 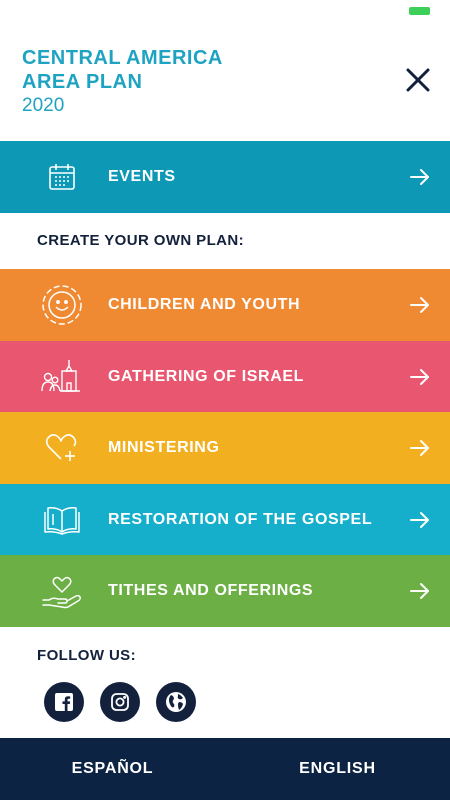 What do you see at coordinates (164, 447) in the screenshot?
I see `plan-label-ministering: MINISTERING` at bounding box center [164, 447].